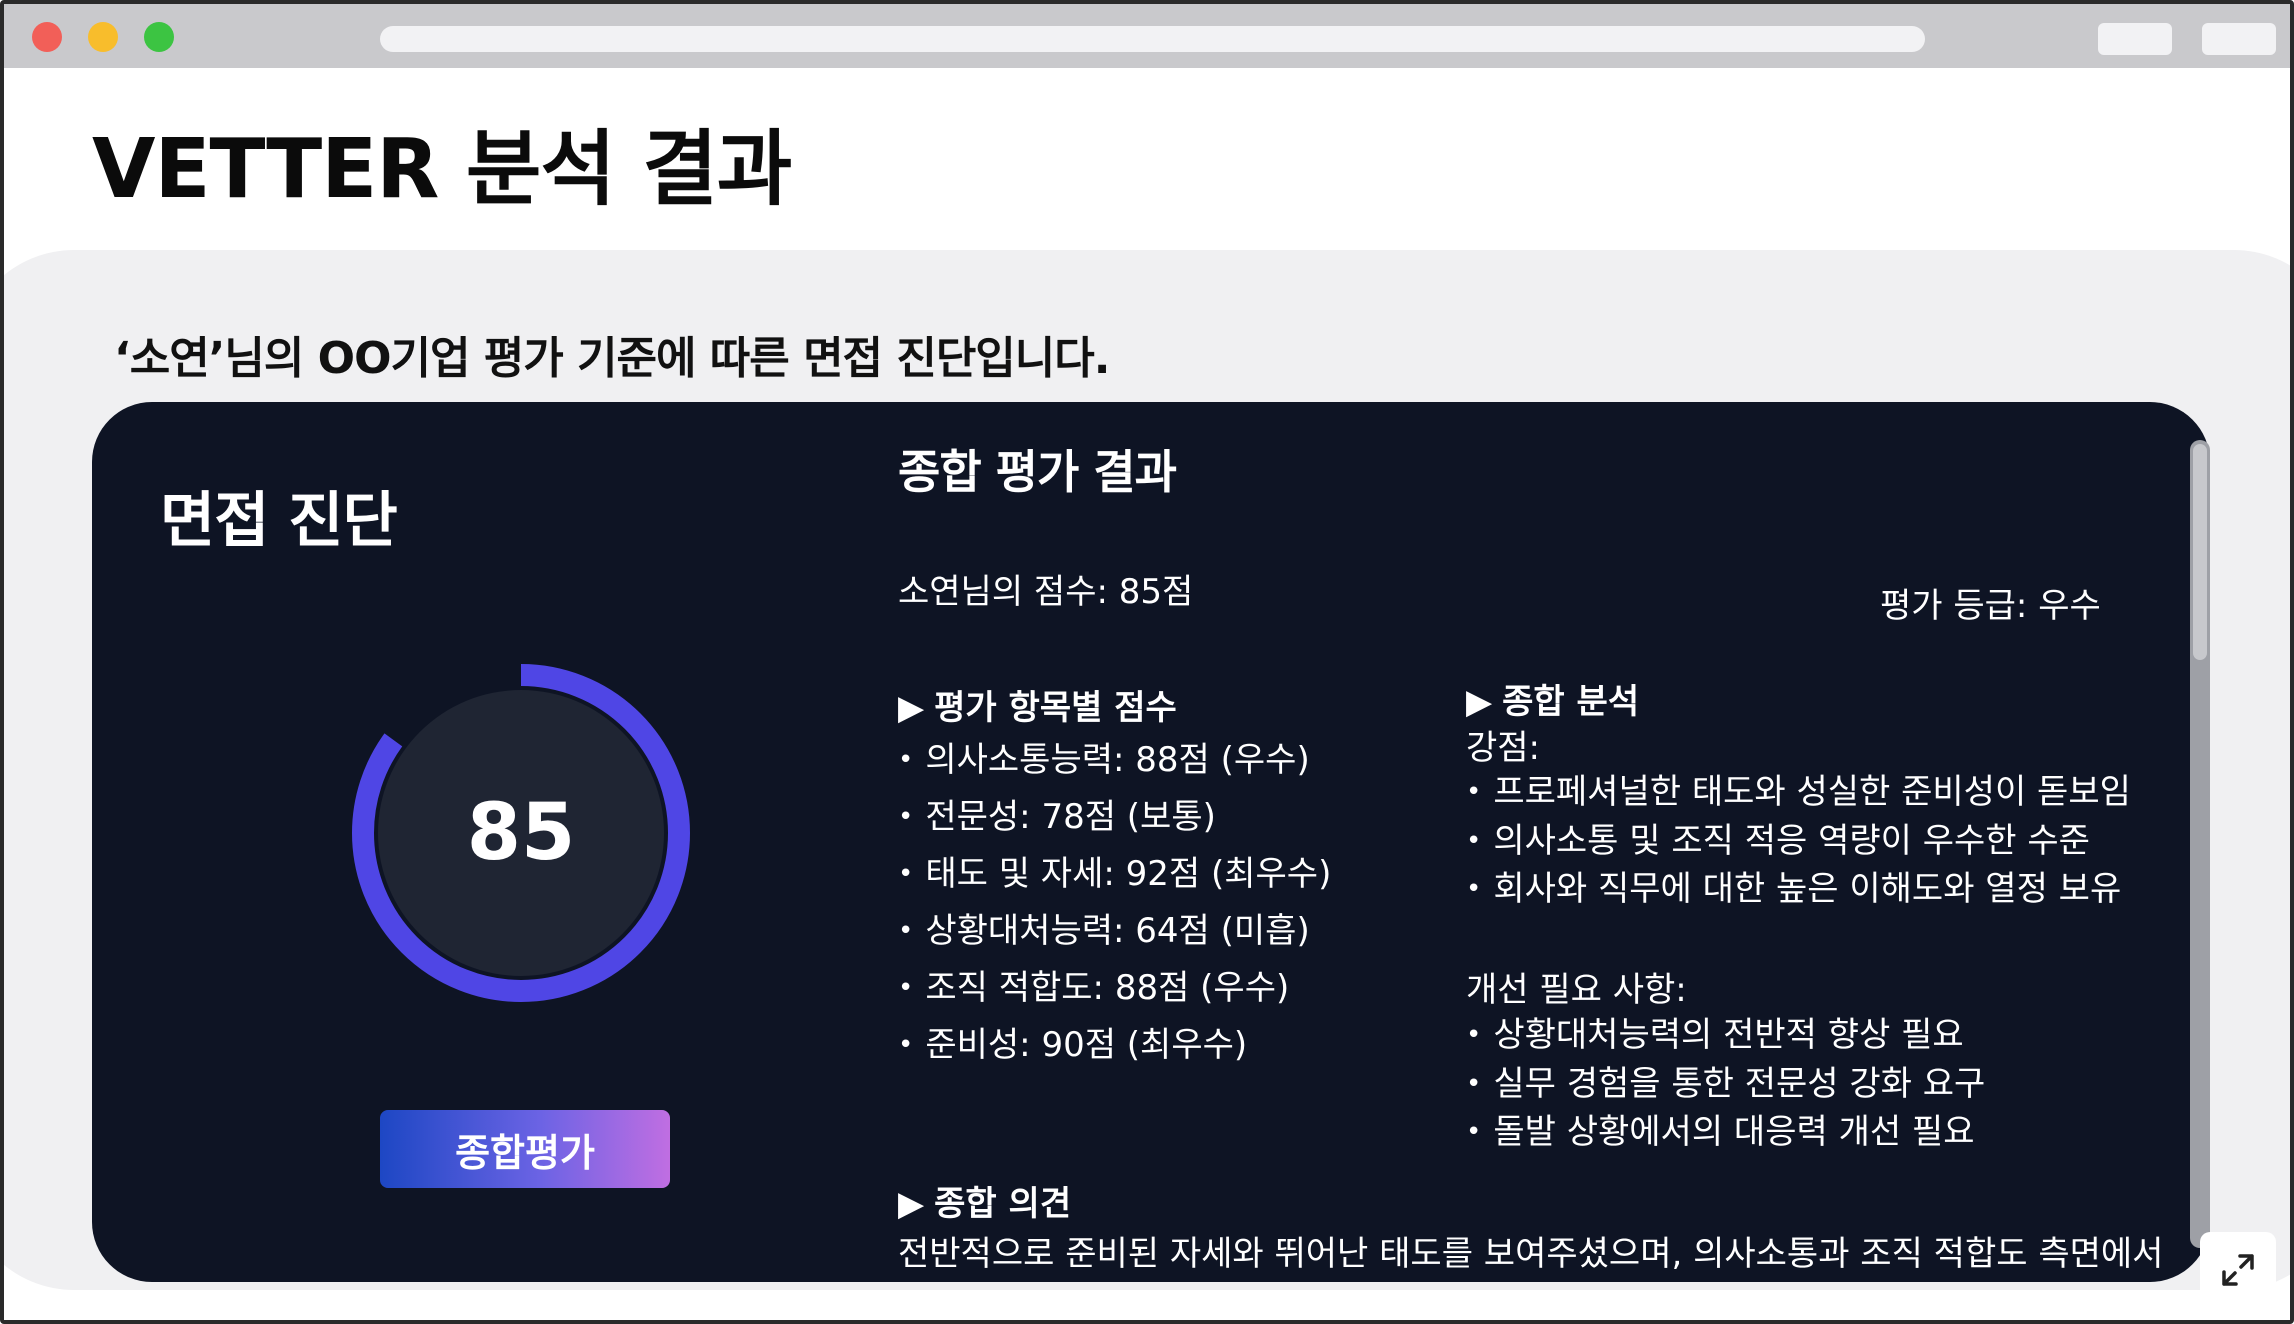 Image resolution: width=2294 pixels, height=1324 pixels. I want to click on item-scores-heading-label: 평가 항목별 점수, so click(1055, 708).